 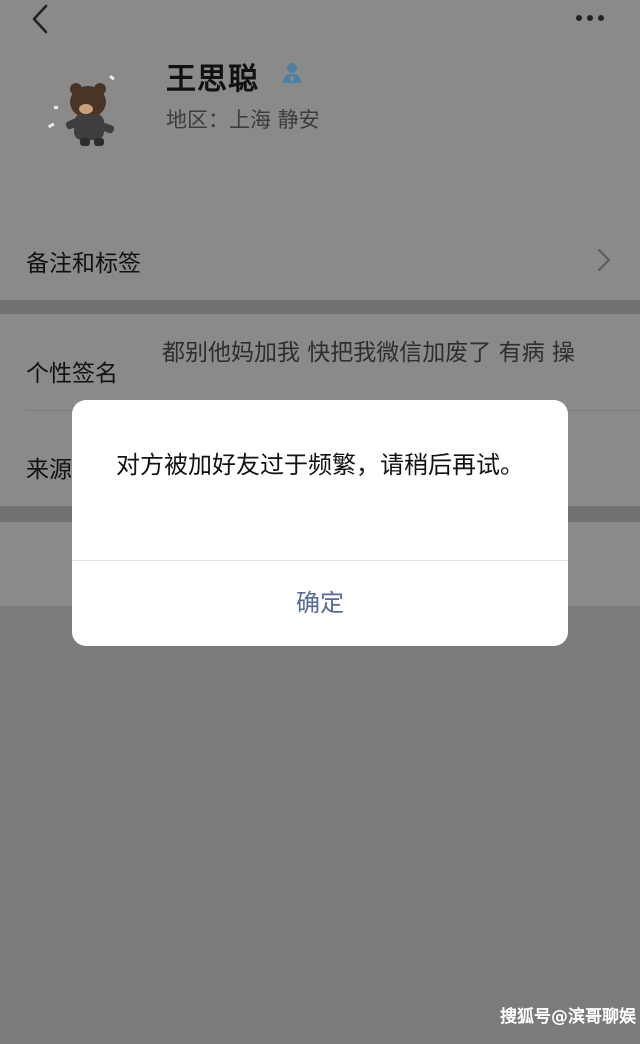 I want to click on remark-tags-label: 备注和标签, so click(x=83, y=264).